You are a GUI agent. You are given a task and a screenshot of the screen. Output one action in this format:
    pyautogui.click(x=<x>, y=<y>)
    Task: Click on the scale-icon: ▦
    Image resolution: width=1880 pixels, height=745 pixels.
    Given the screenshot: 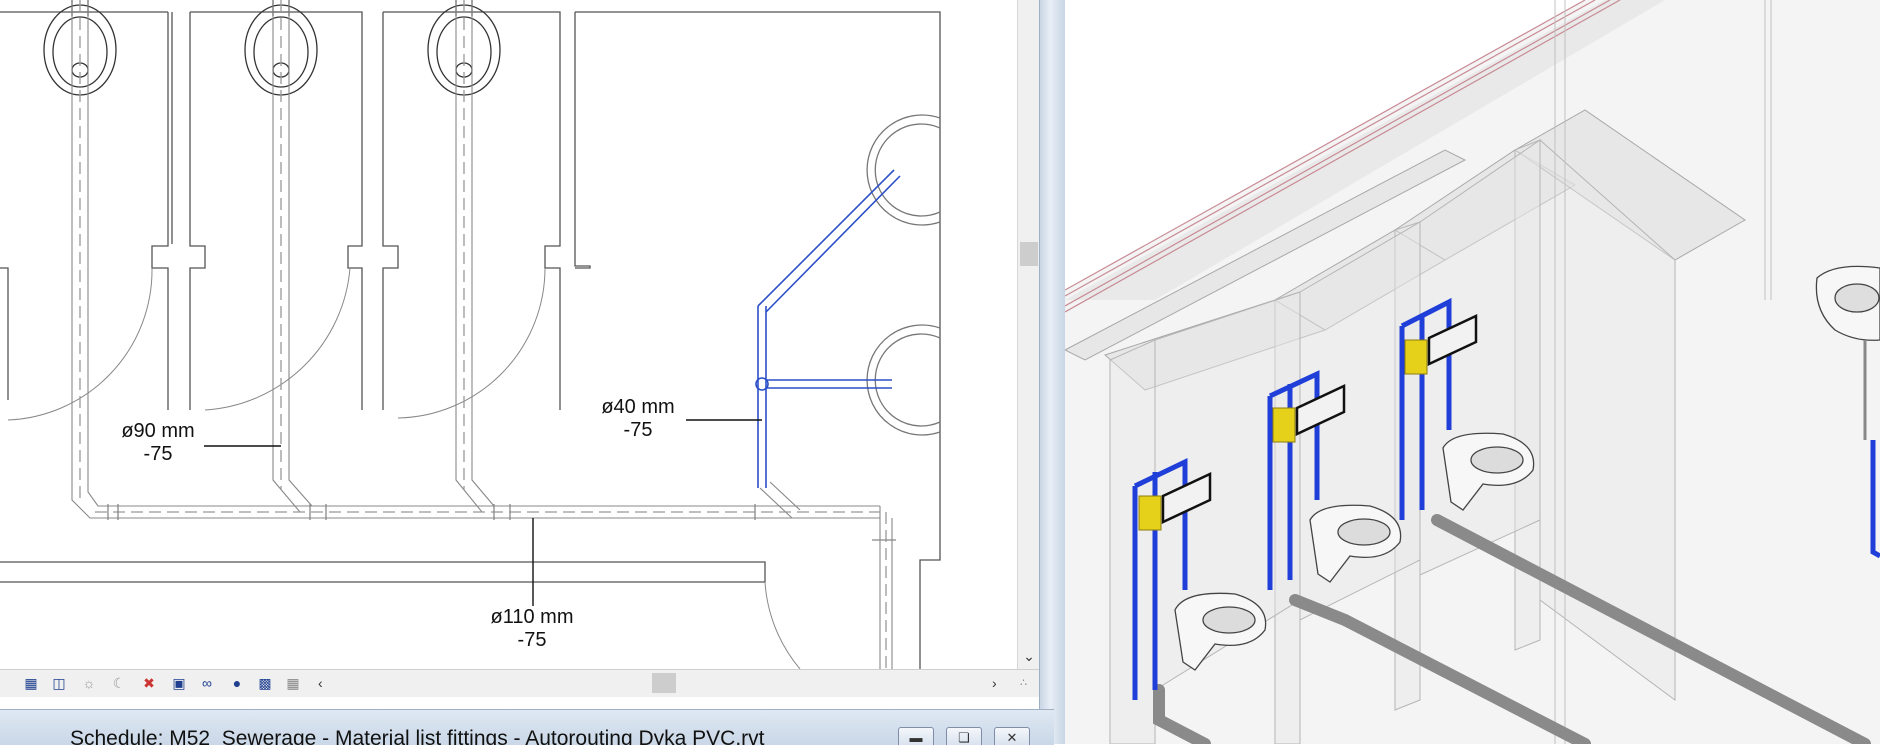 What is the action you would take?
    pyautogui.click(x=31, y=683)
    